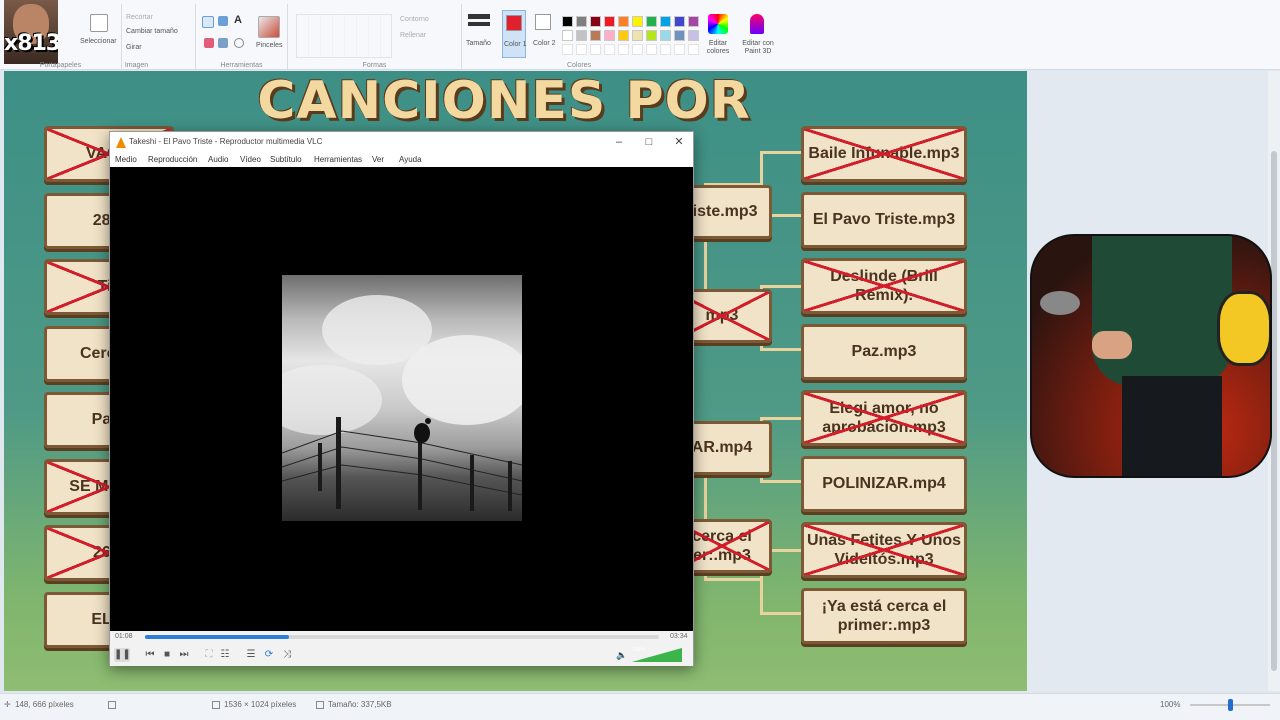 The height and width of the screenshot is (720, 1280). I want to click on color2-button: Color 2, so click(544, 34).